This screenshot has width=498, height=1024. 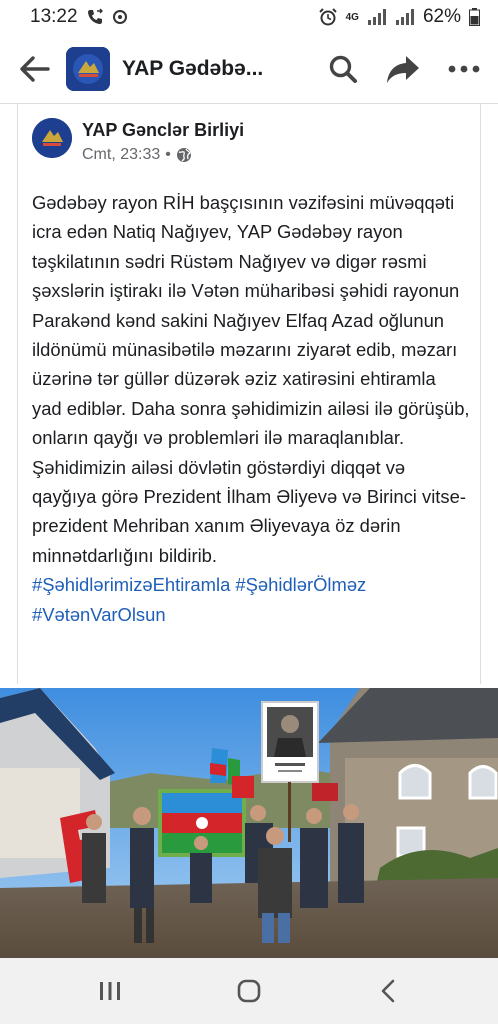 What do you see at coordinates (377, 17) in the screenshot?
I see `signal-icon` at bounding box center [377, 17].